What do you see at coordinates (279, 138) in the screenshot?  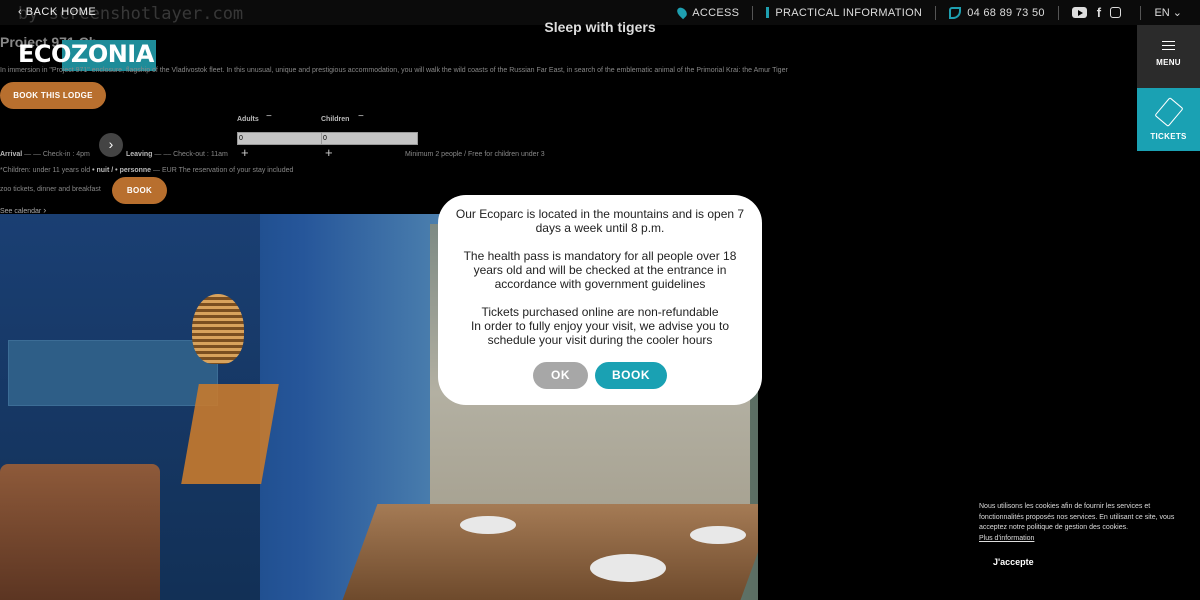 I see `adults-input: 0` at bounding box center [279, 138].